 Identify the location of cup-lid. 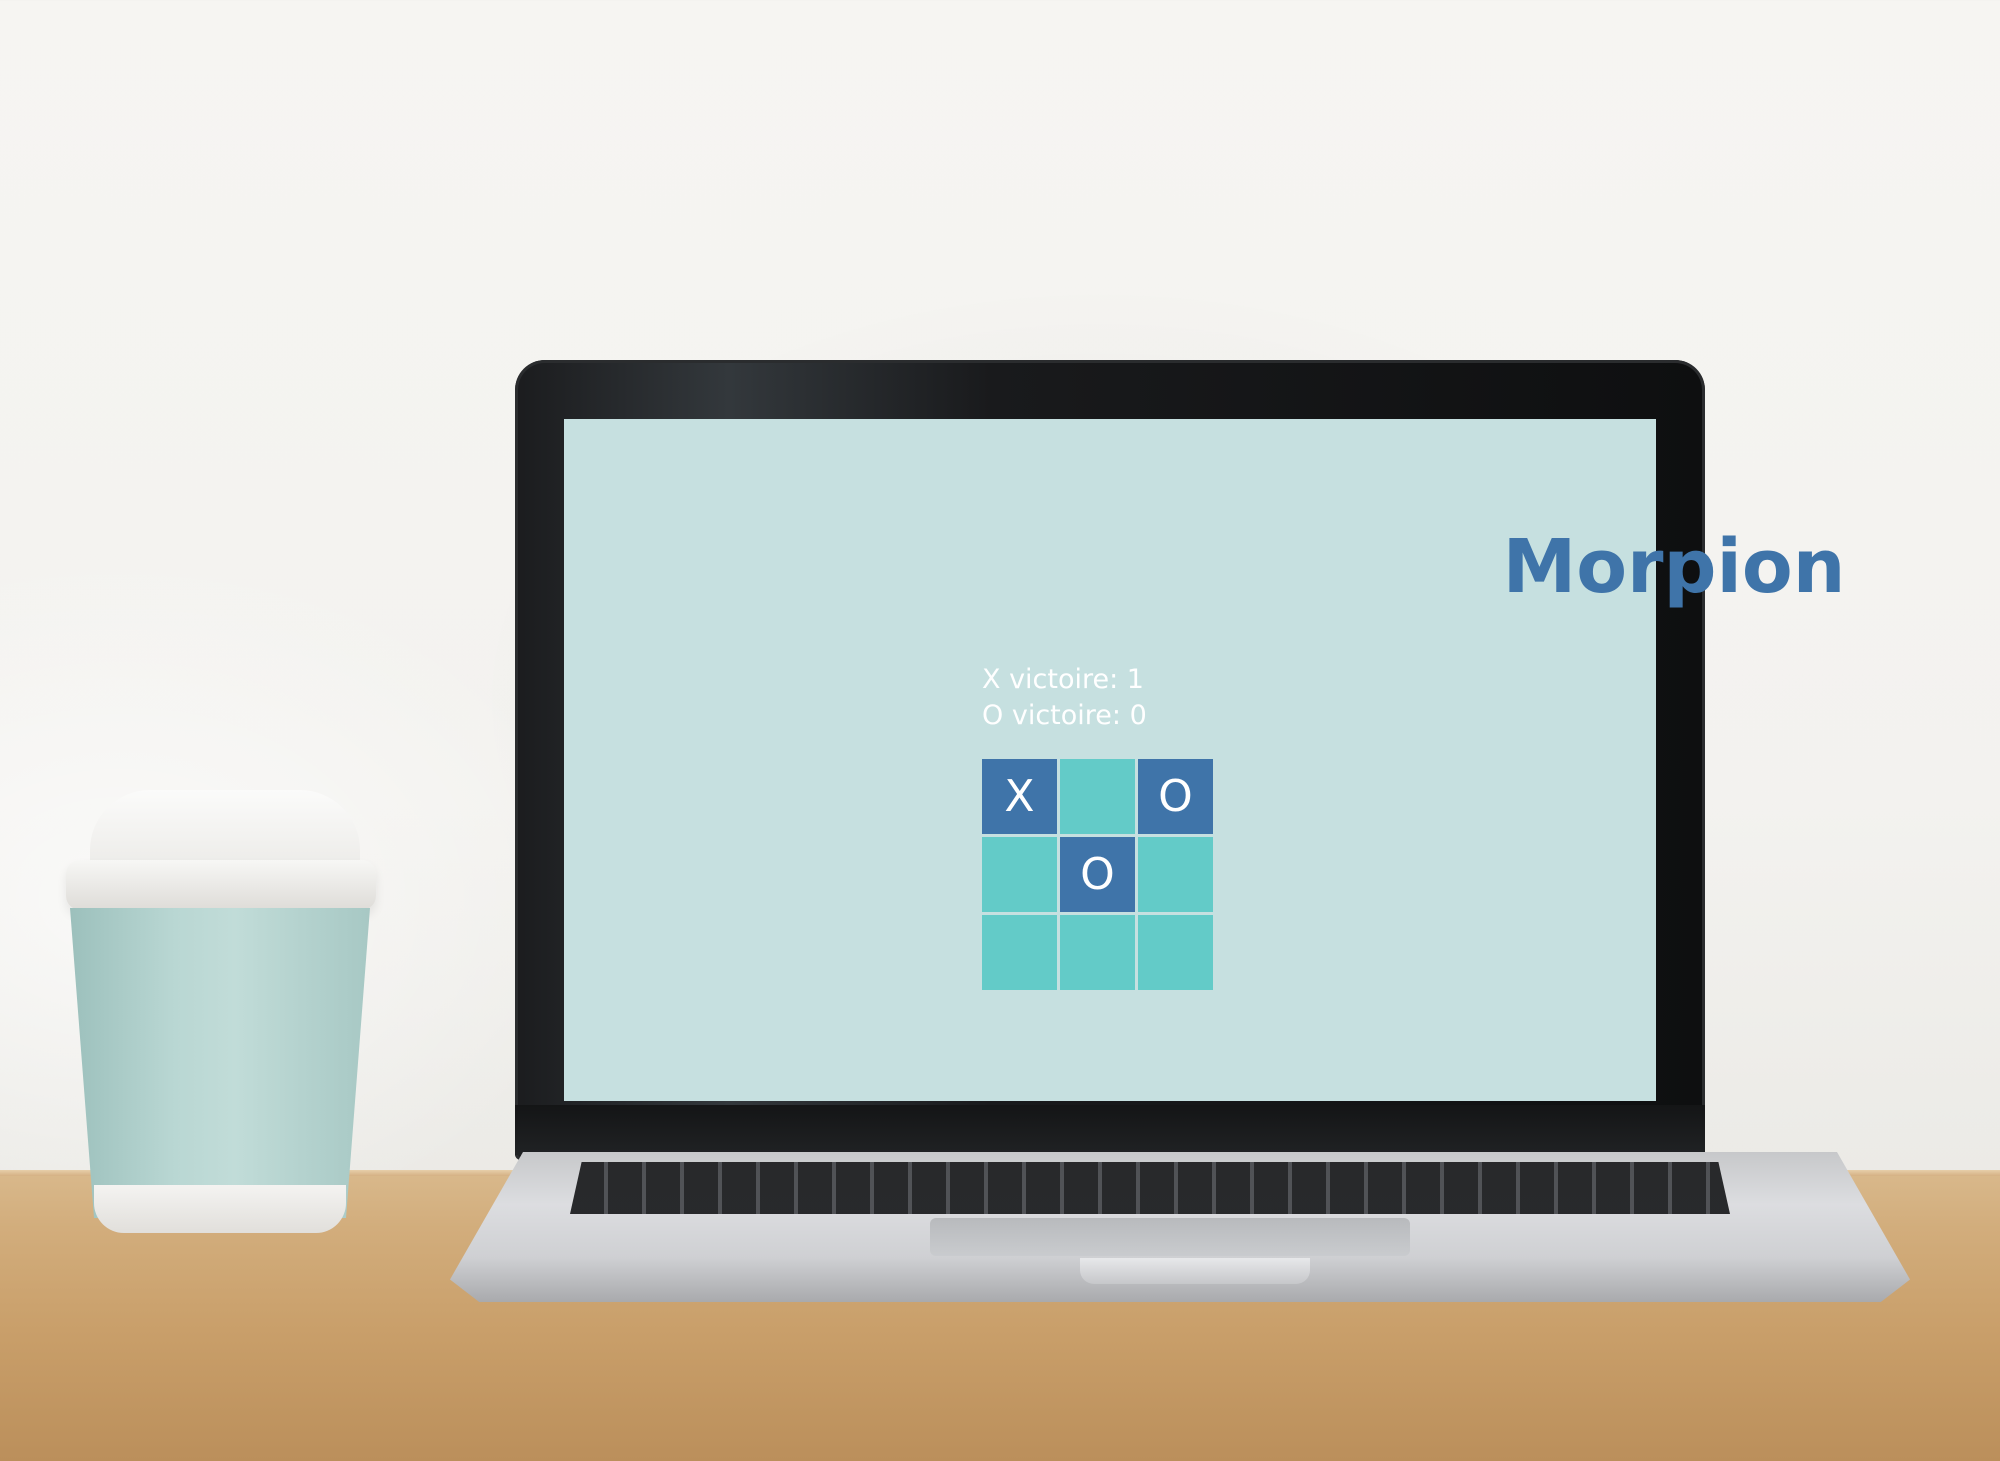
(225, 830).